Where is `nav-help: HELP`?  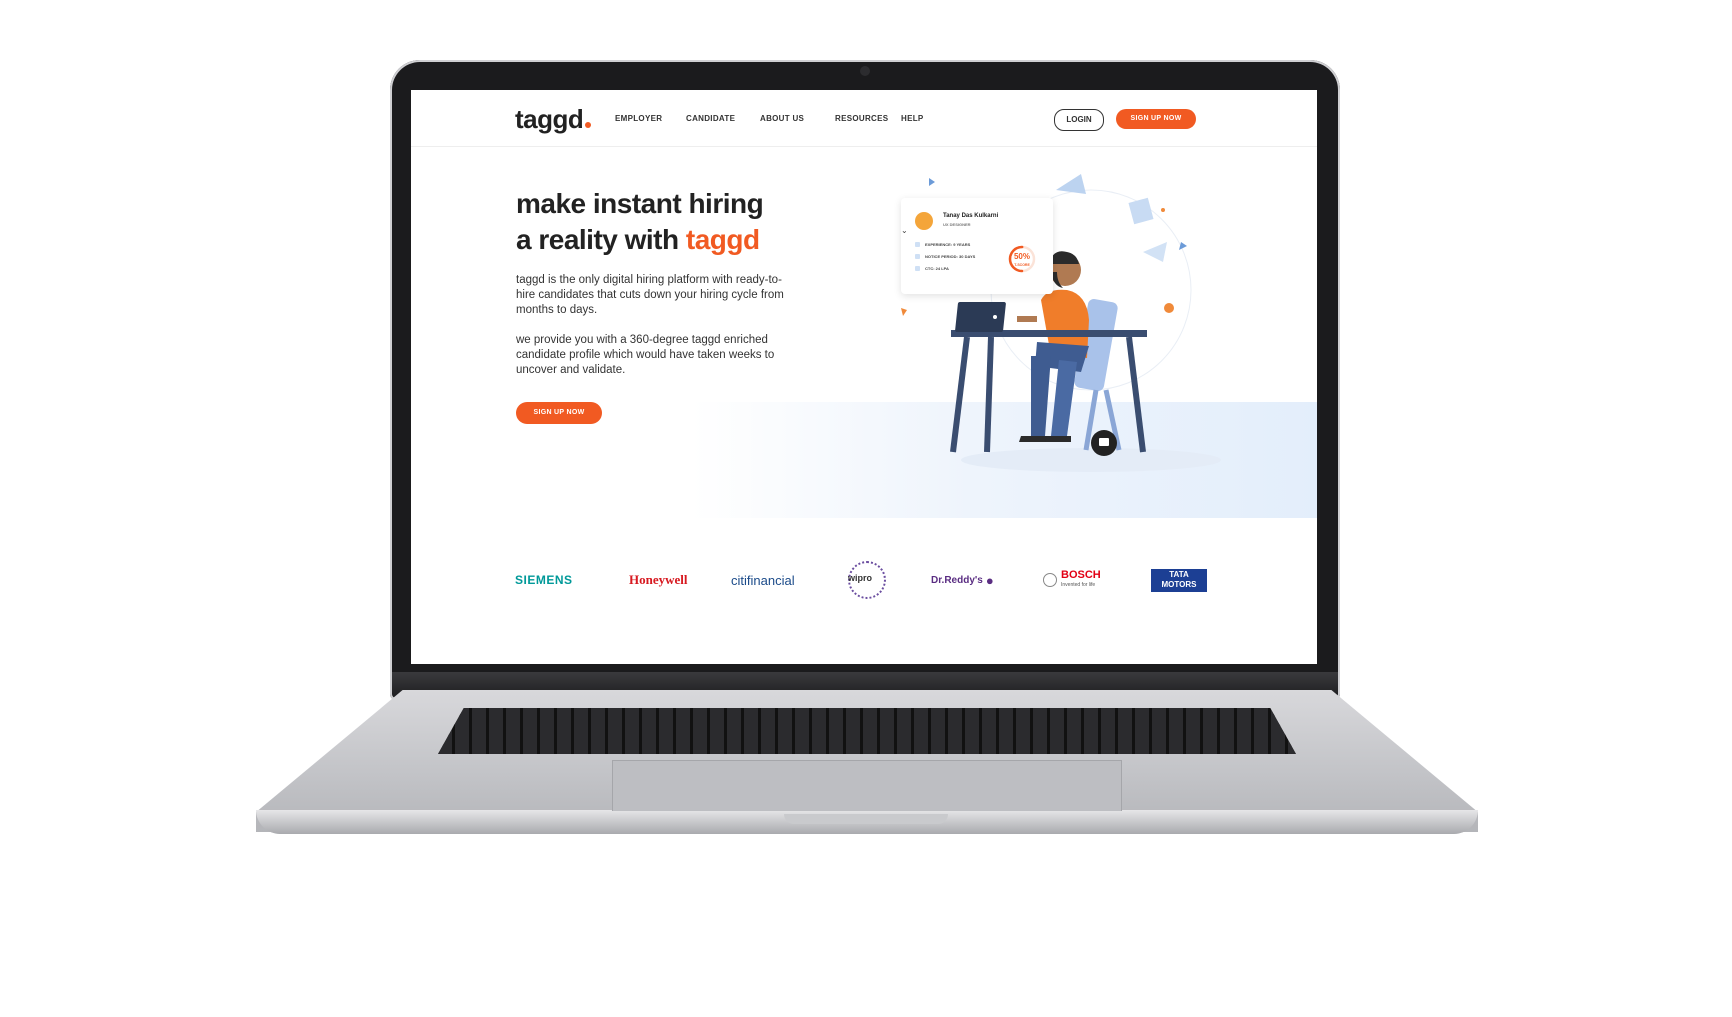 nav-help: HELP is located at coordinates (912, 118).